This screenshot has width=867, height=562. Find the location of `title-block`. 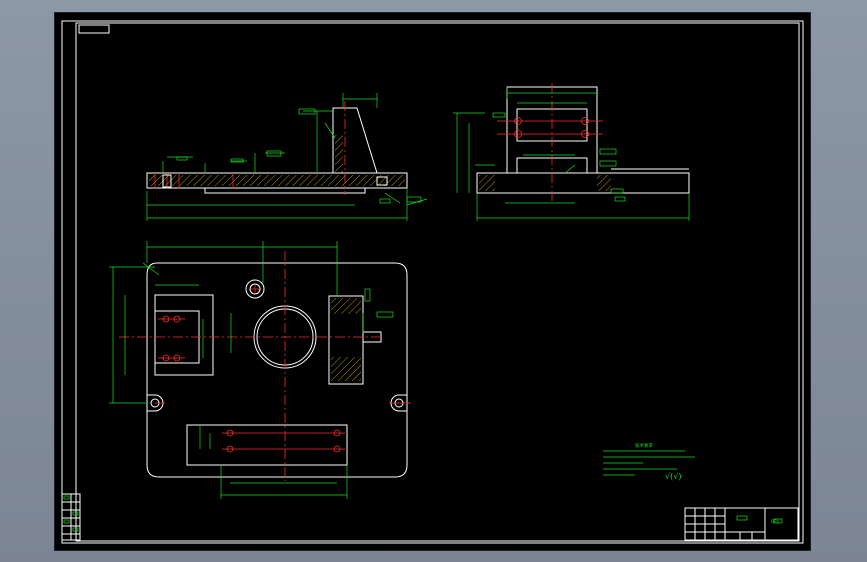

title-block is located at coordinates (741, 524).